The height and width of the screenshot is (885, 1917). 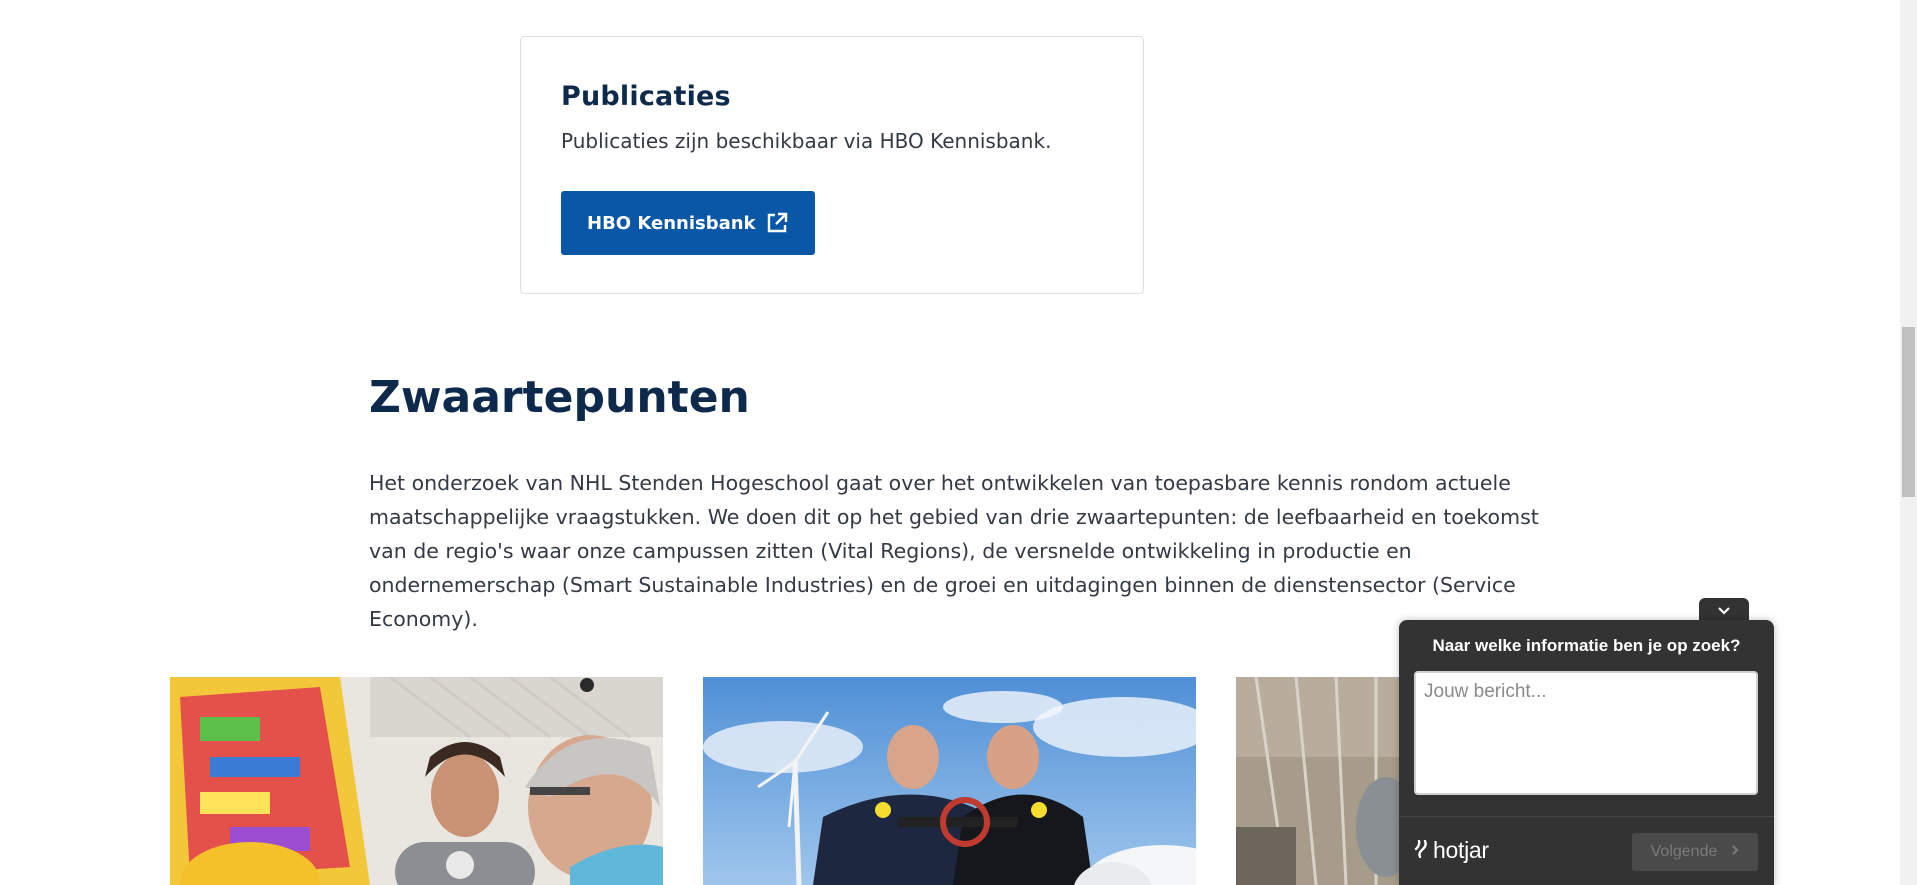 What do you see at coordinates (777, 223) in the screenshot?
I see `external-link-icon` at bounding box center [777, 223].